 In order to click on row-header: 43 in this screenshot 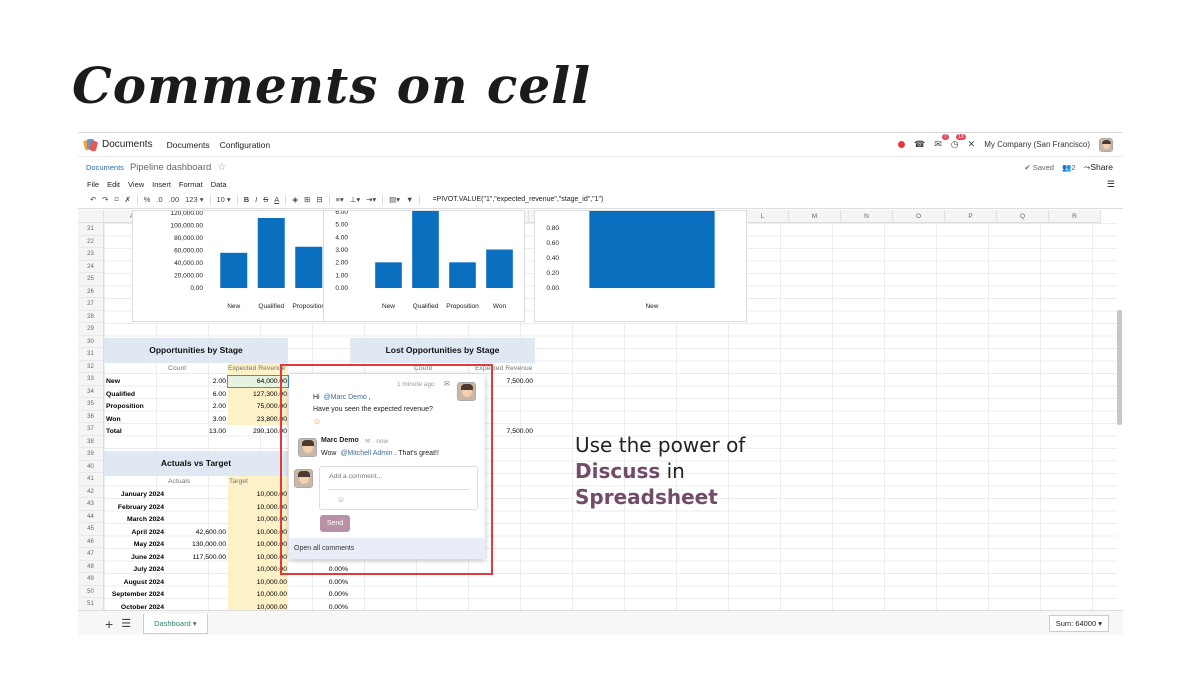, I will do `click(90, 504)`.